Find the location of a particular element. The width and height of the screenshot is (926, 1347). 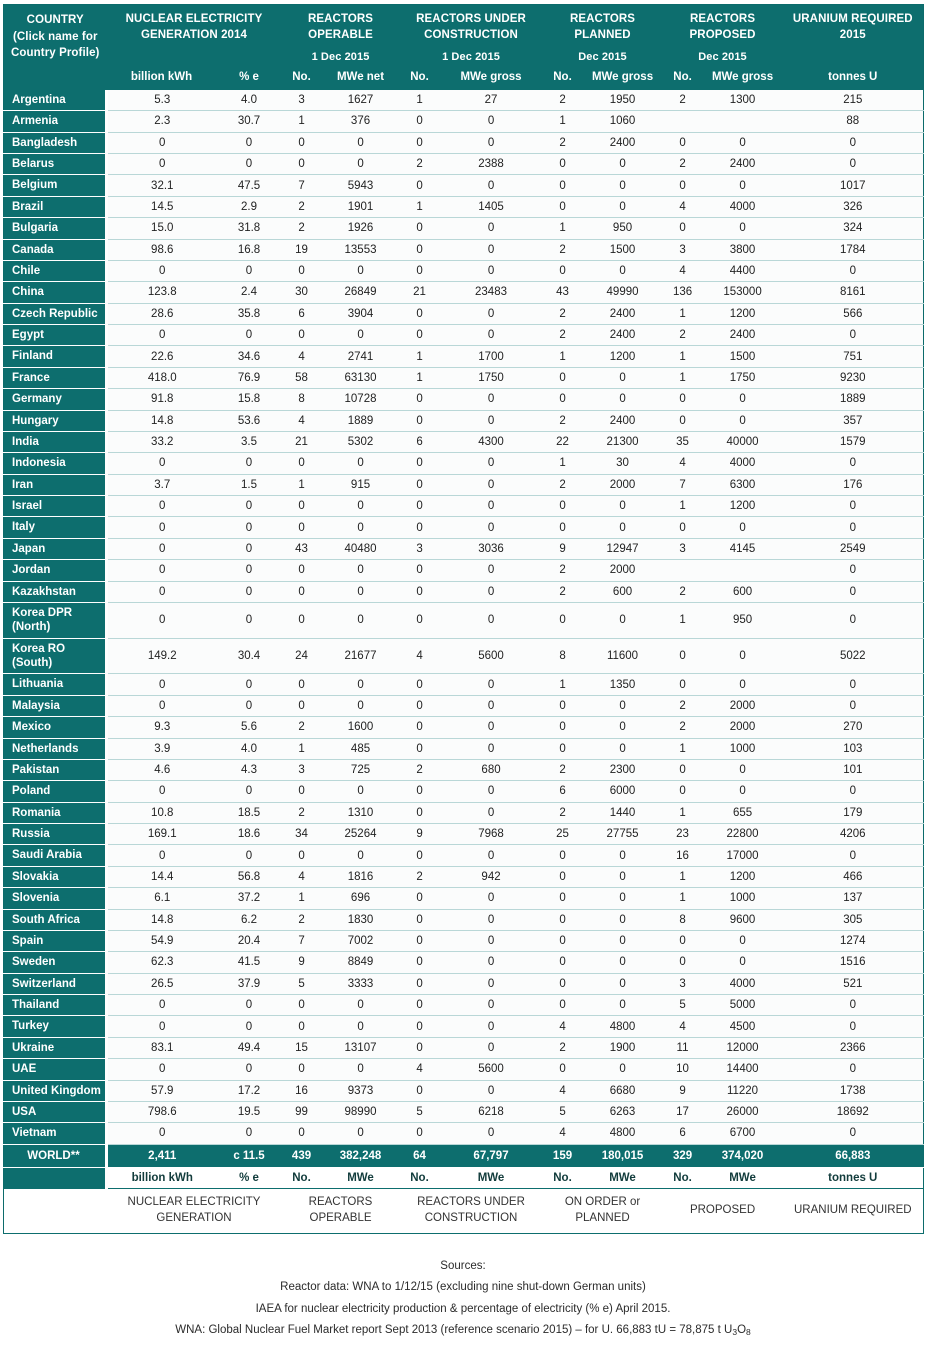

country-cell: Japan is located at coordinates (55, 549).